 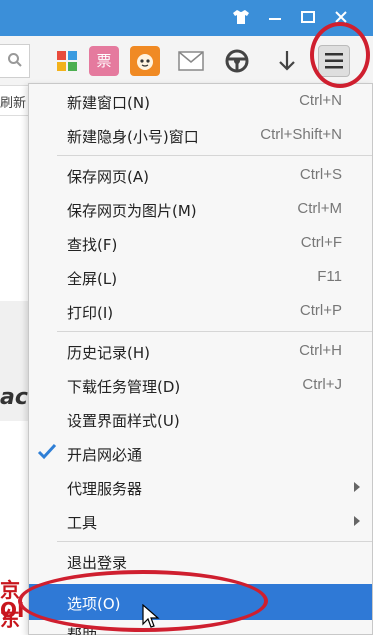 What do you see at coordinates (275, 17) in the screenshot?
I see `minimize-icon` at bounding box center [275, 17].